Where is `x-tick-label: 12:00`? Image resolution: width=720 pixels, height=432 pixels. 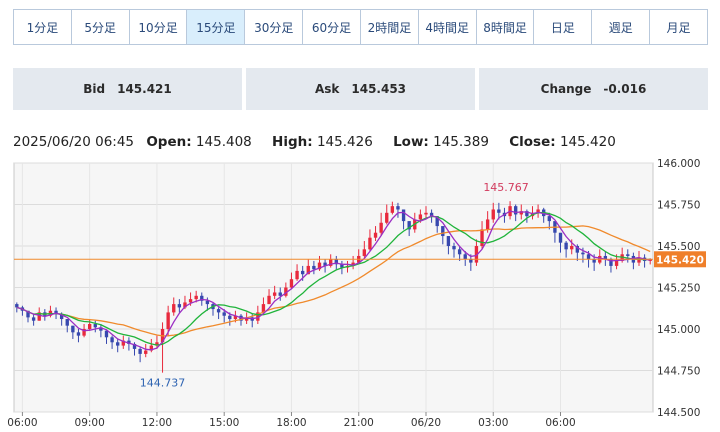
x-tick-label: 12:00 is located at coordinates (157, 423).